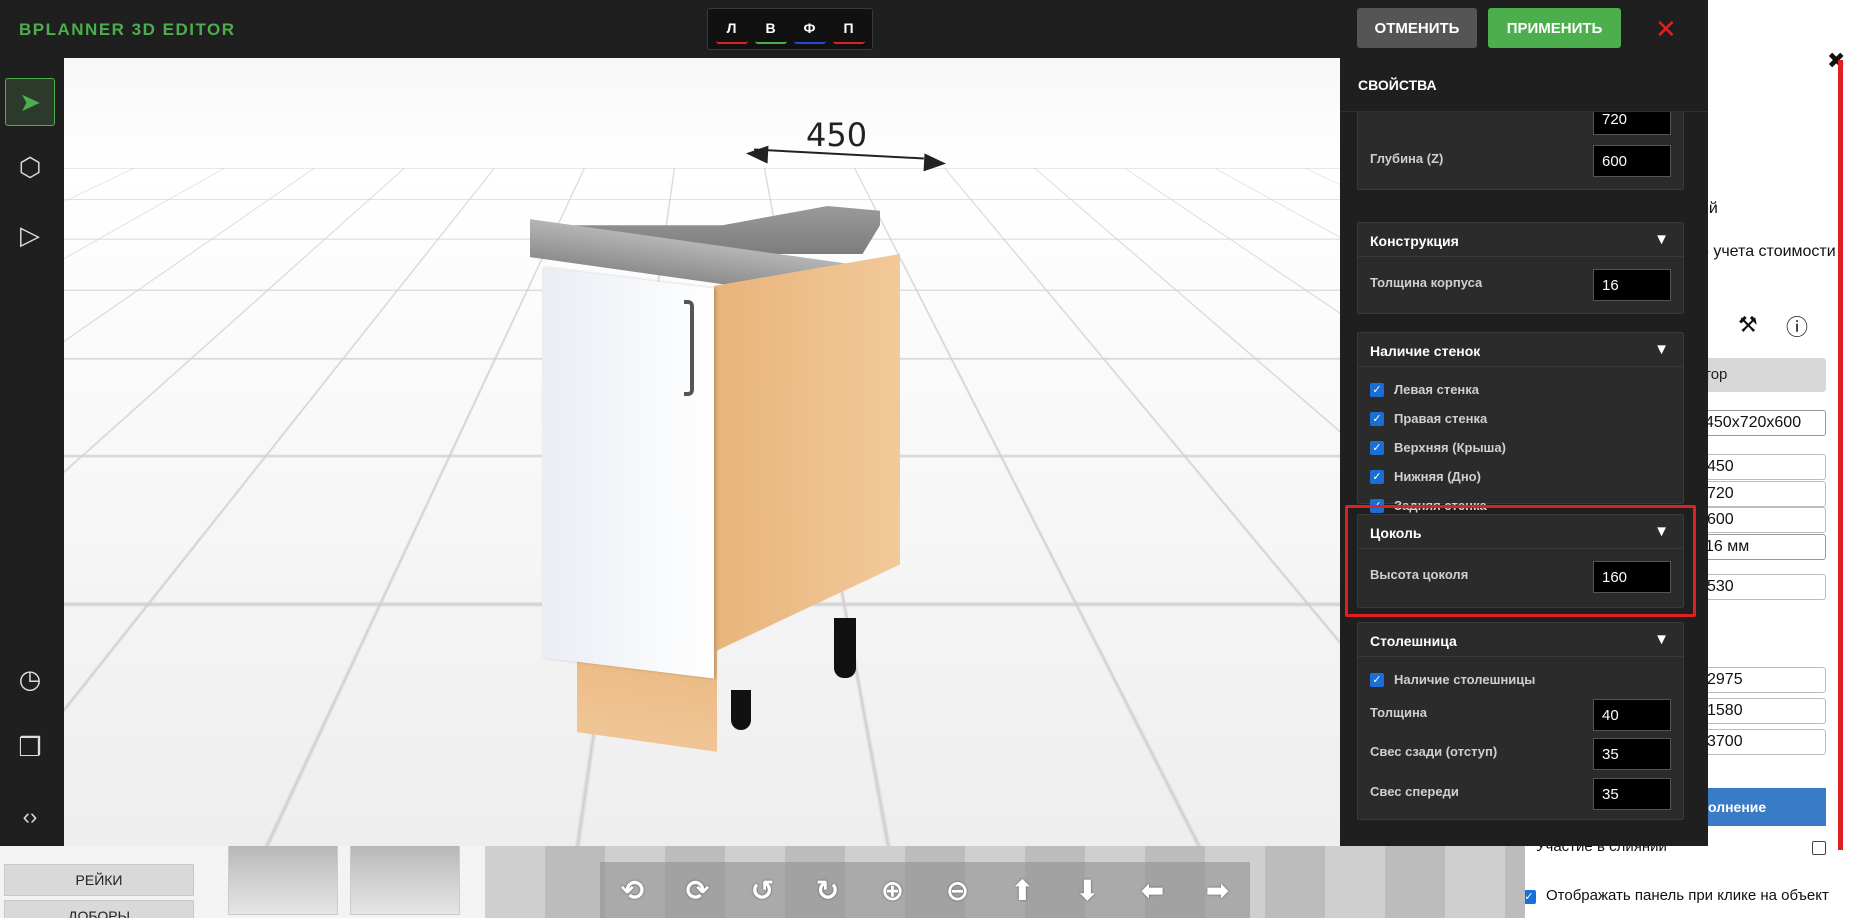  What do you see at coordinates (30, 680) in the screenshot?
I see `clock-icon: ◷` at bounding box center [30, 680].